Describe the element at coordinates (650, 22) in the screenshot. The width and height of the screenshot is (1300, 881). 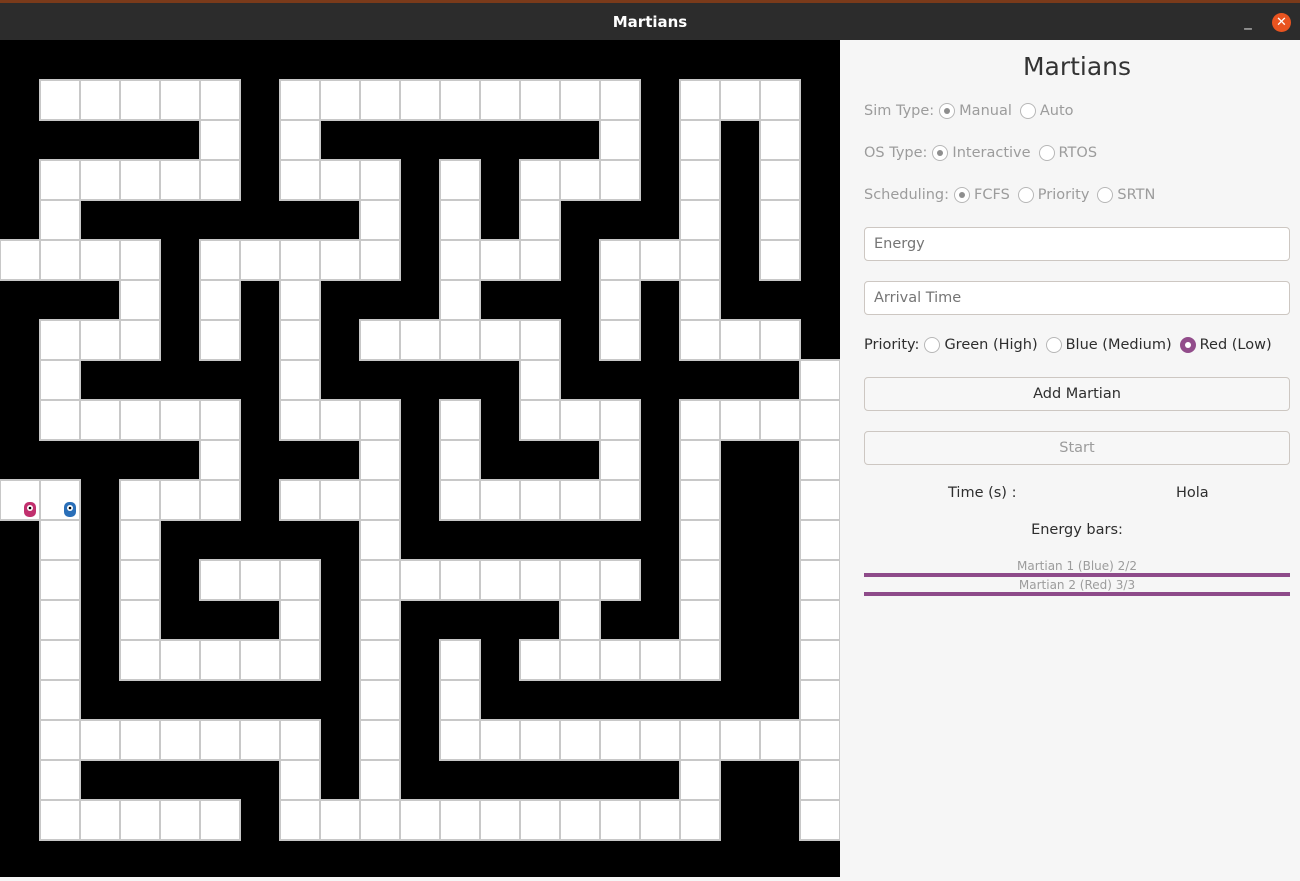
I see `window-title: Martians` at that location.